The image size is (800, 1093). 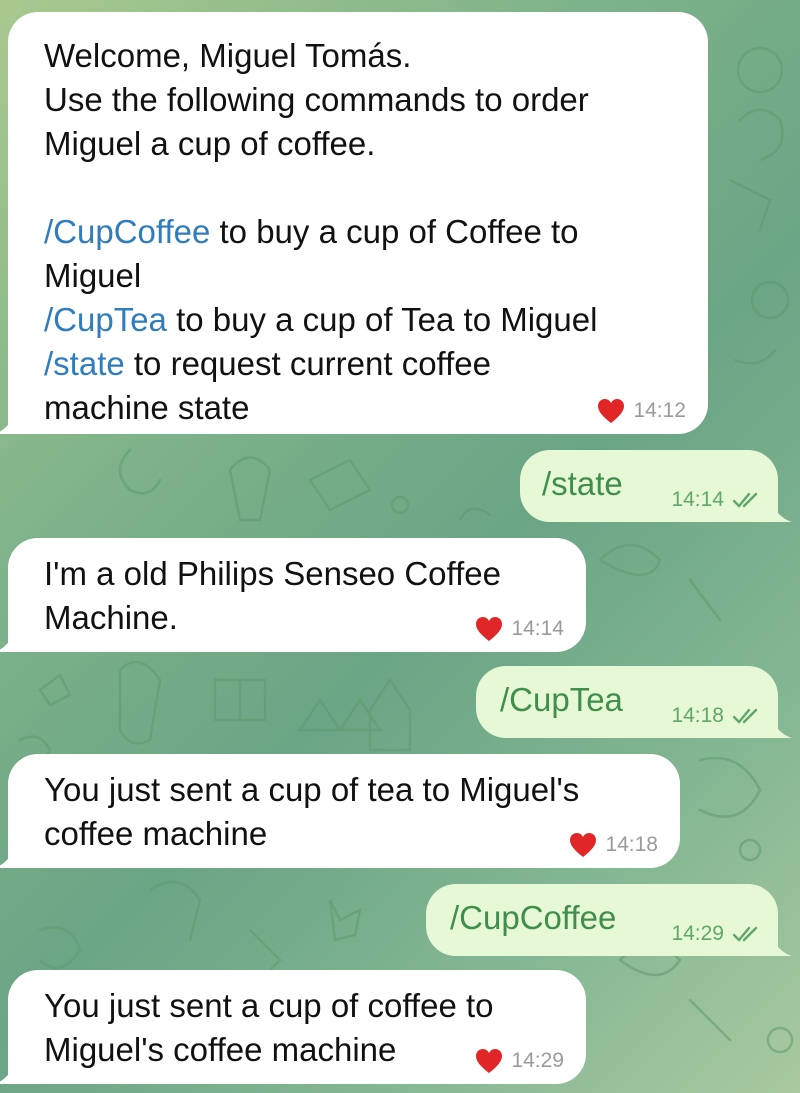 I want to click on message-text: I'm a old Philips Senseo Coffee, so click(x=272, y=573).